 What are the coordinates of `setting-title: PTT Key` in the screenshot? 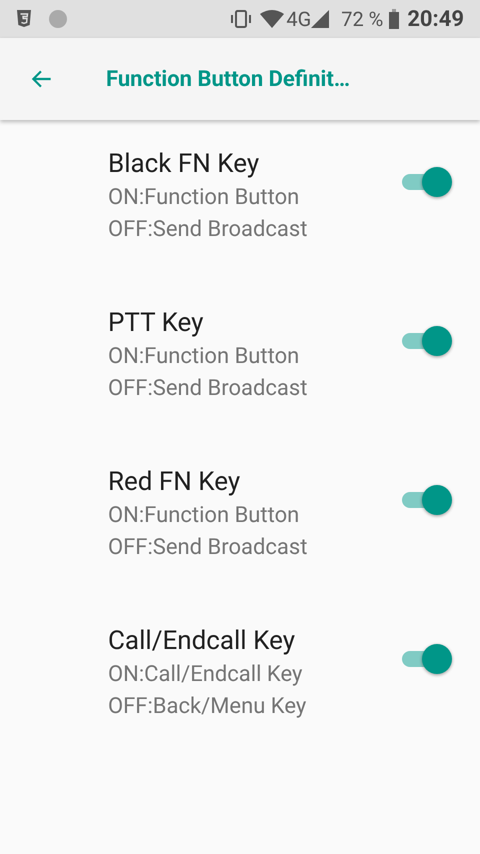 It's located at (156, 323).